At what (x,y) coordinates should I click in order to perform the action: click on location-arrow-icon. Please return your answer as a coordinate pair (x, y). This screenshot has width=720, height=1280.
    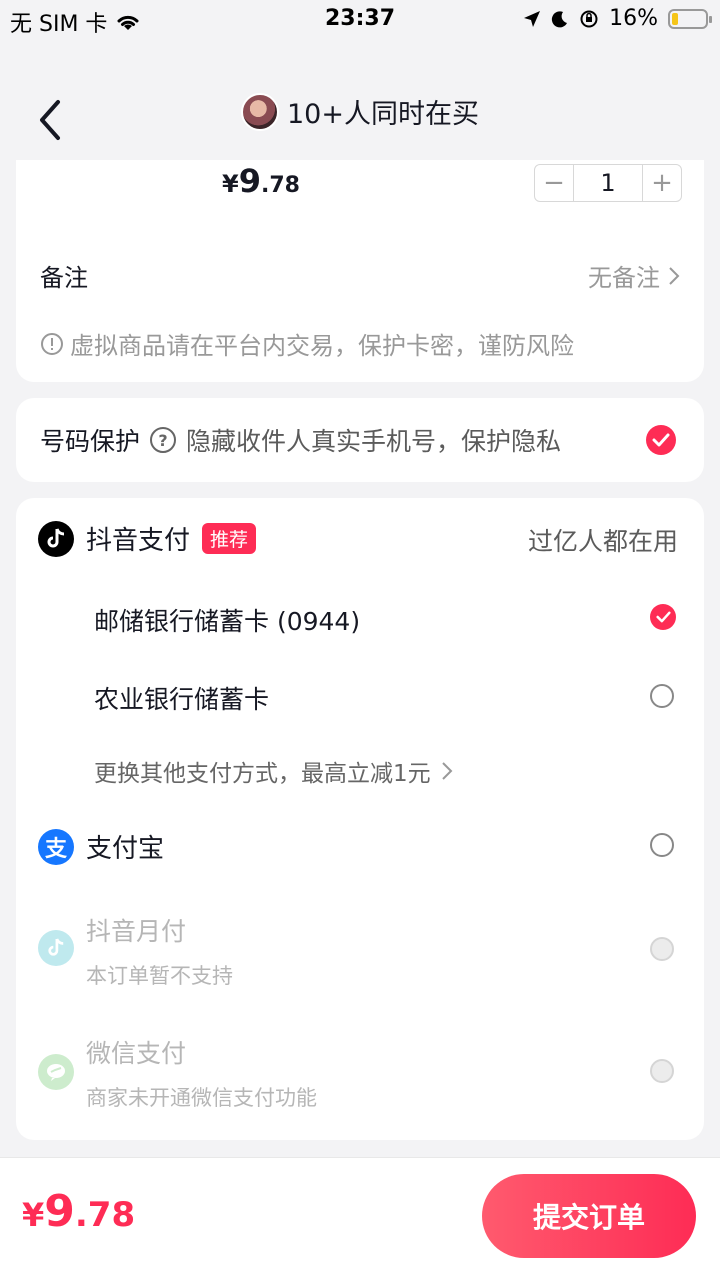
    Looking at the image, I should click on (532, 18).